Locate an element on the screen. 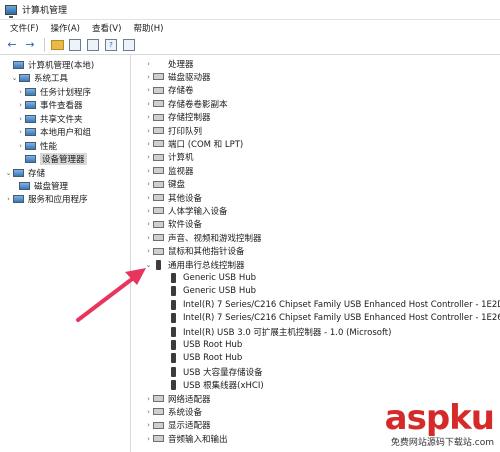  menu-view: 查看(V) is located at coordinates (106, 28).